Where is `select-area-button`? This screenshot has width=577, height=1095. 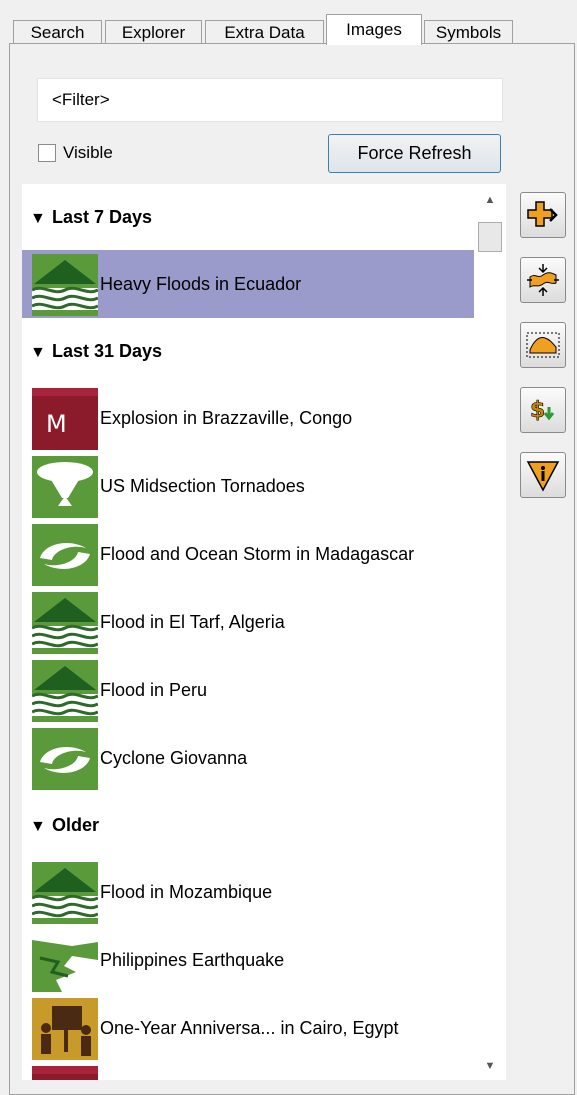 select-area-button is located at coordinates (543, 345).